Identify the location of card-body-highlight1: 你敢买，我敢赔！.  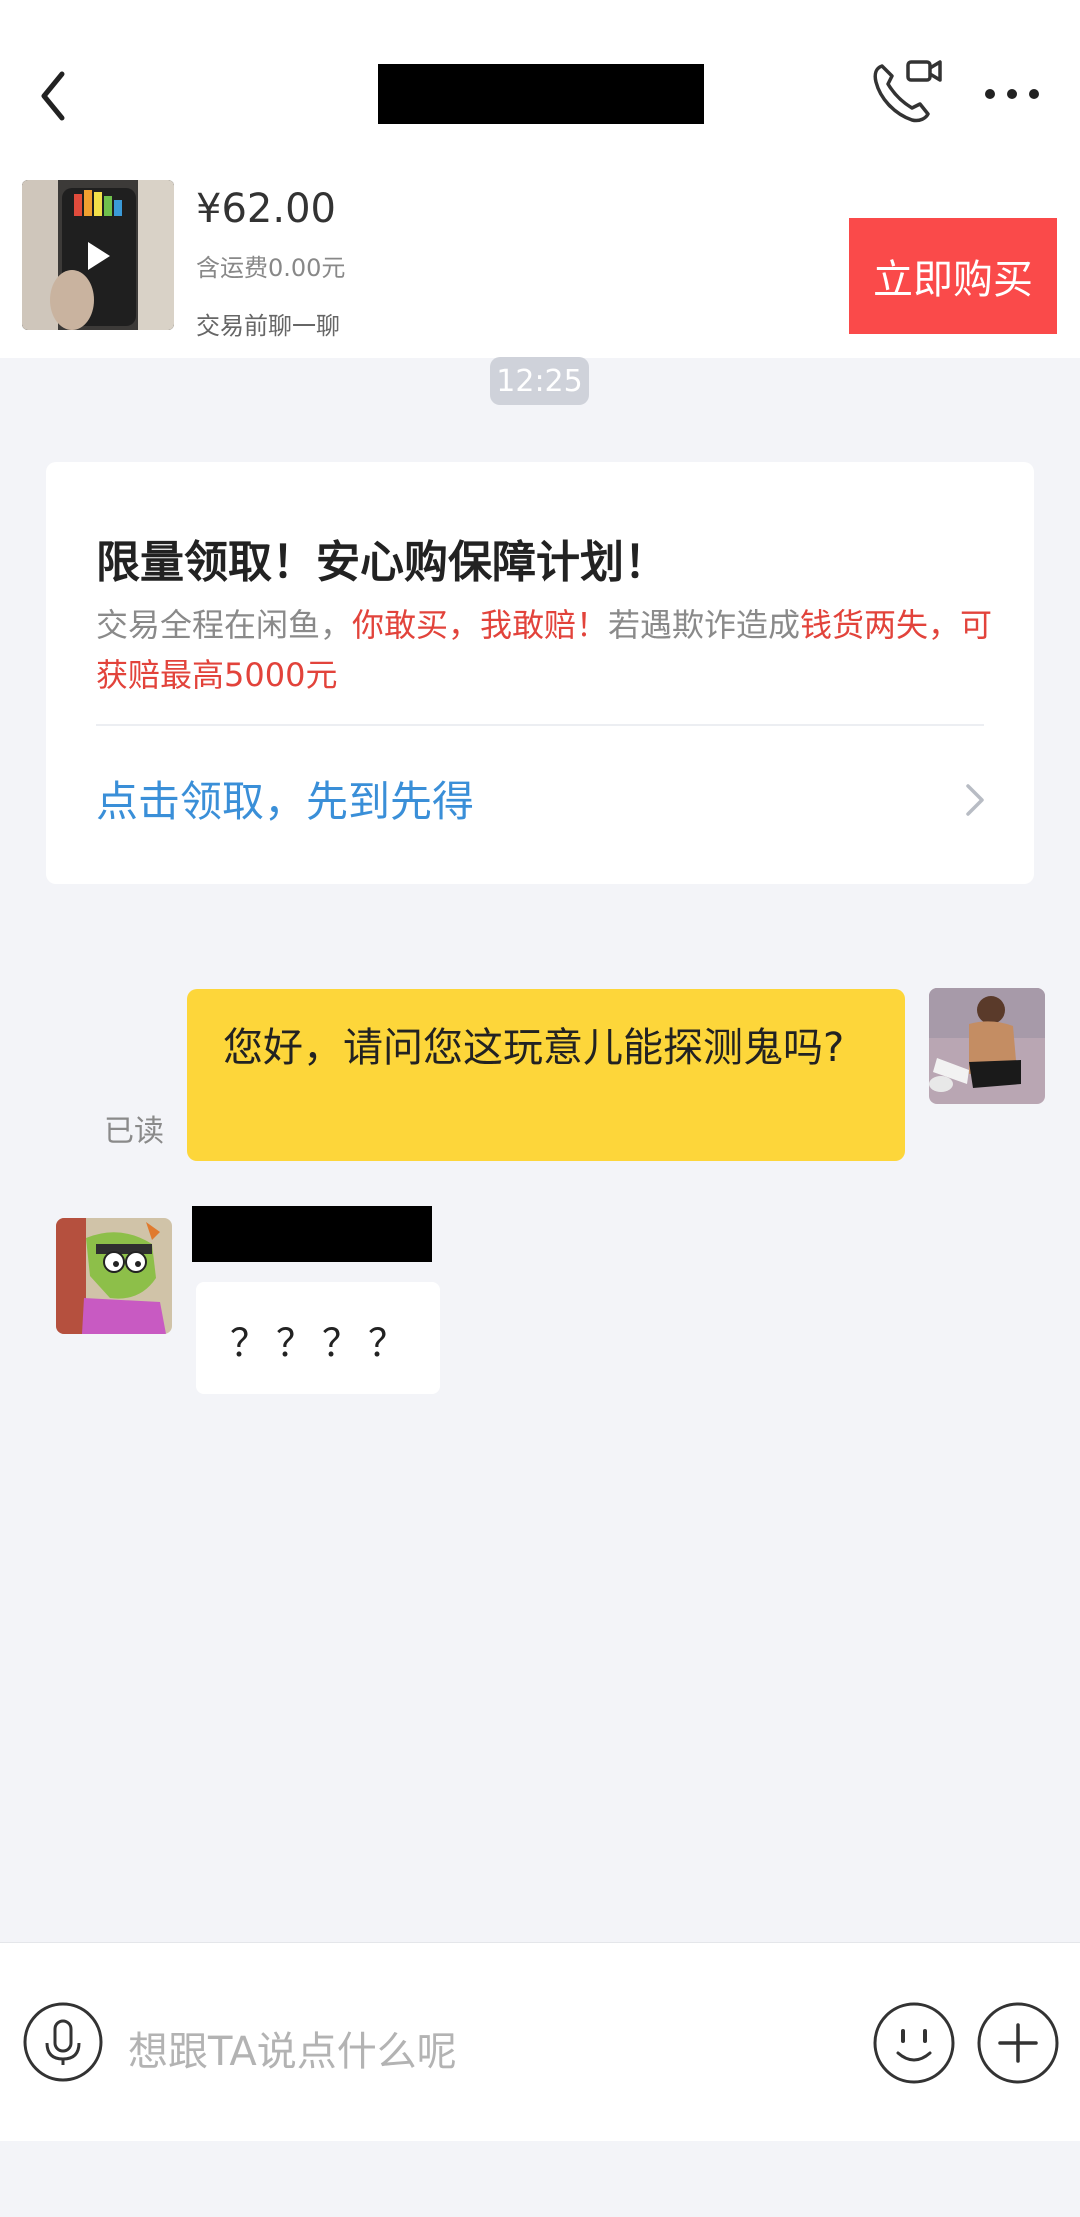
(480, 625).